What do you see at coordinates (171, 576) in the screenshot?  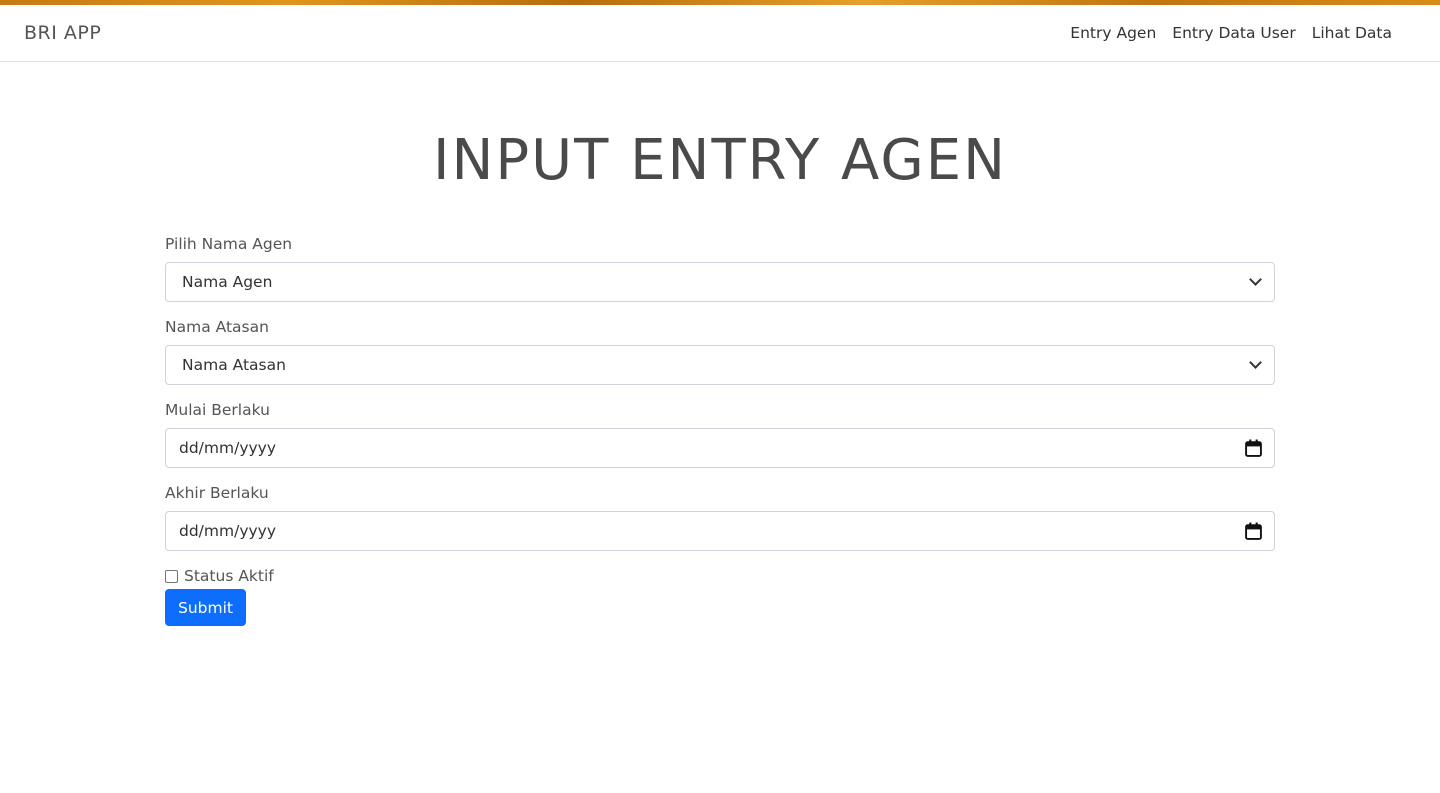 I see `status-aktif-checkbox` at bounding box center [171, 576].